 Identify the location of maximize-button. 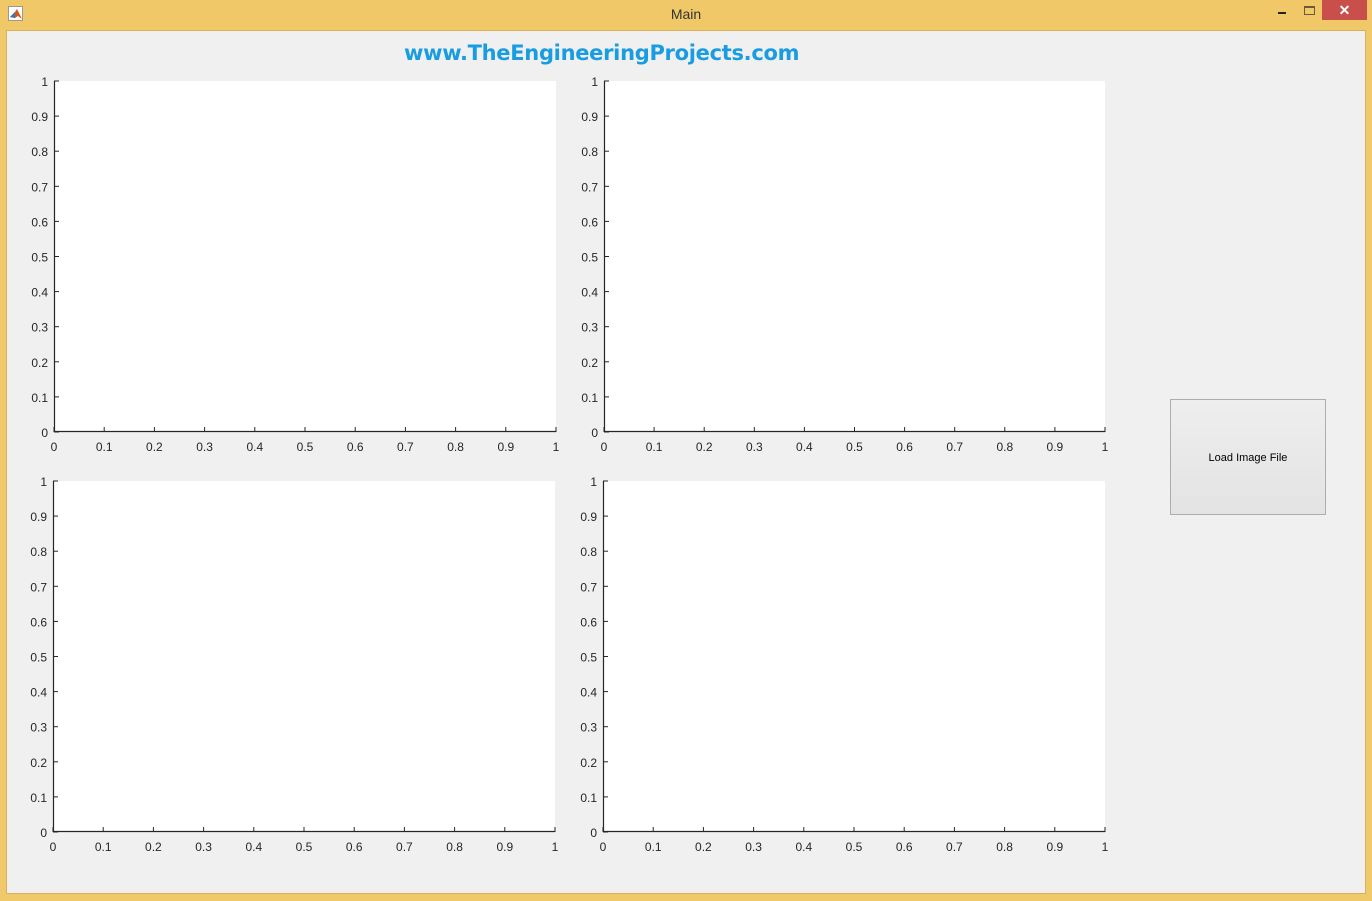
(1309, 10).